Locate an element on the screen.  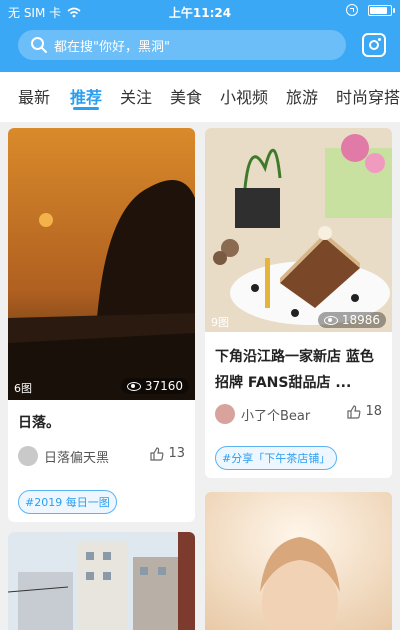
tab-food: 美食 is located at coordinates (186, 96).